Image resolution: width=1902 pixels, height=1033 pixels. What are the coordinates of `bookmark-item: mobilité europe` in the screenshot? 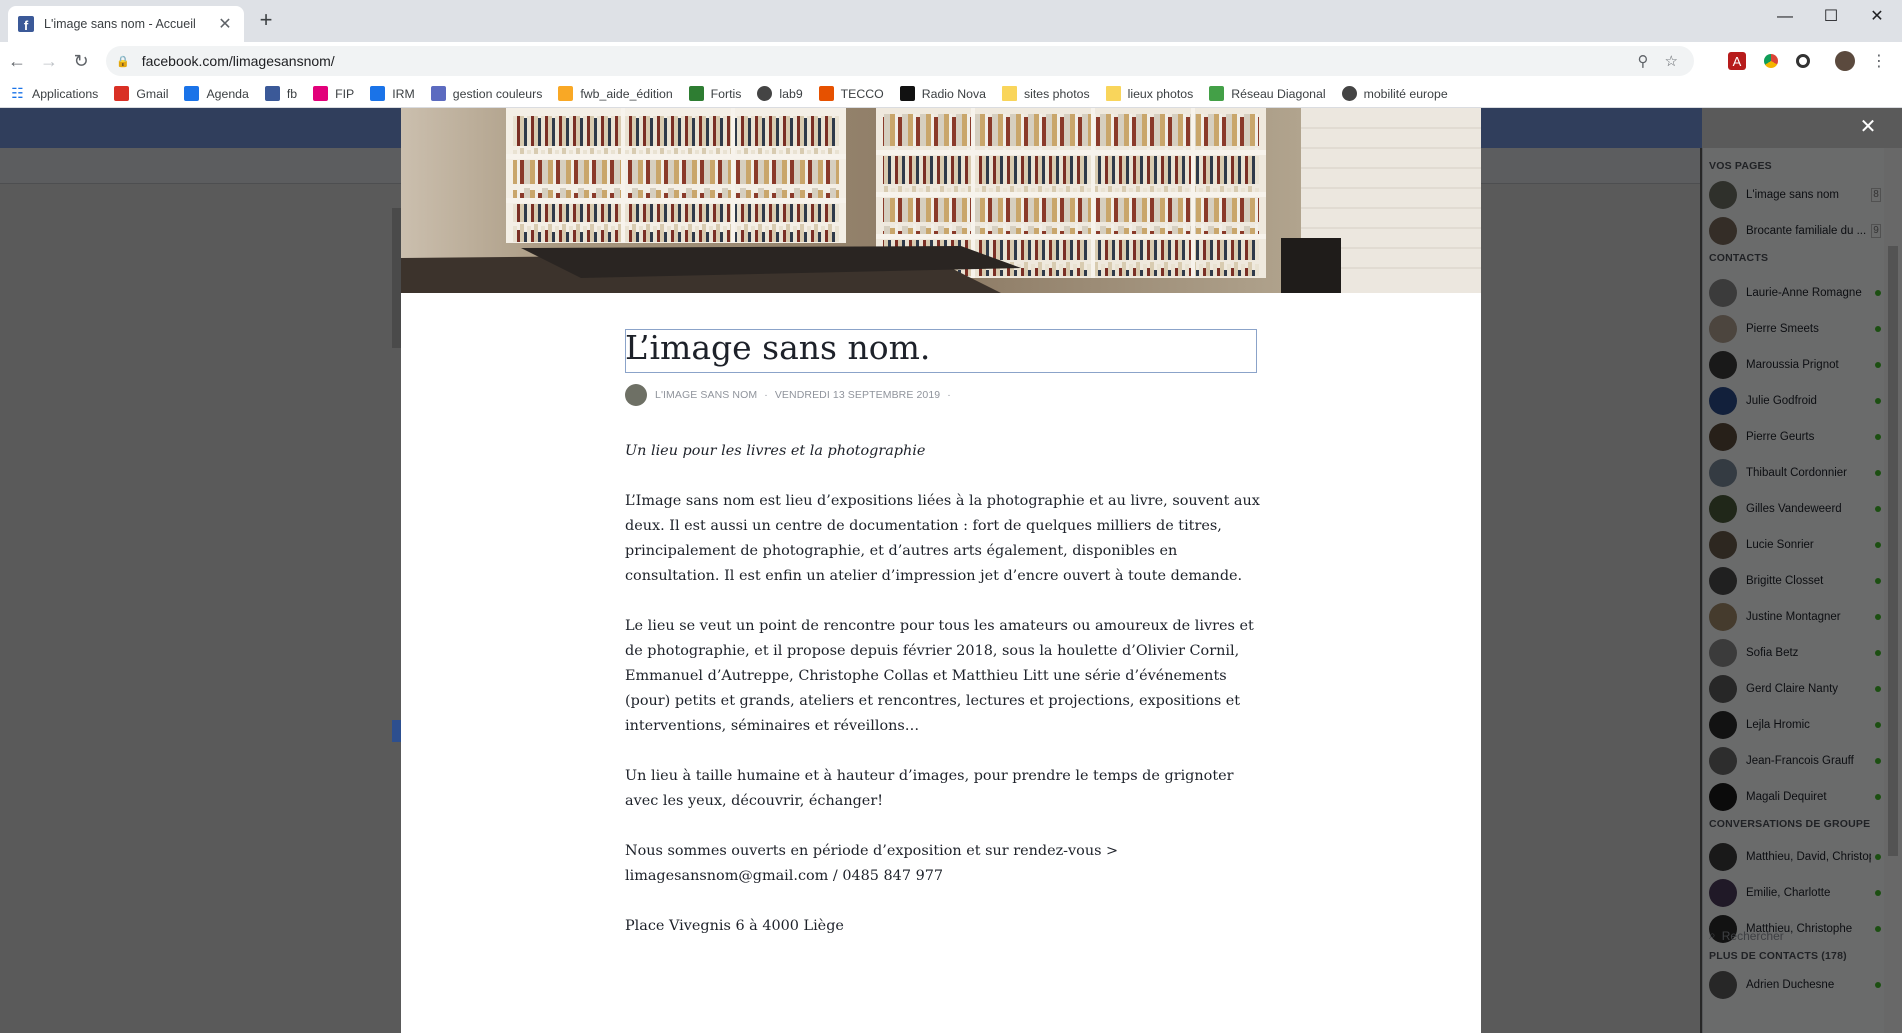 It's located at (1394, 93).